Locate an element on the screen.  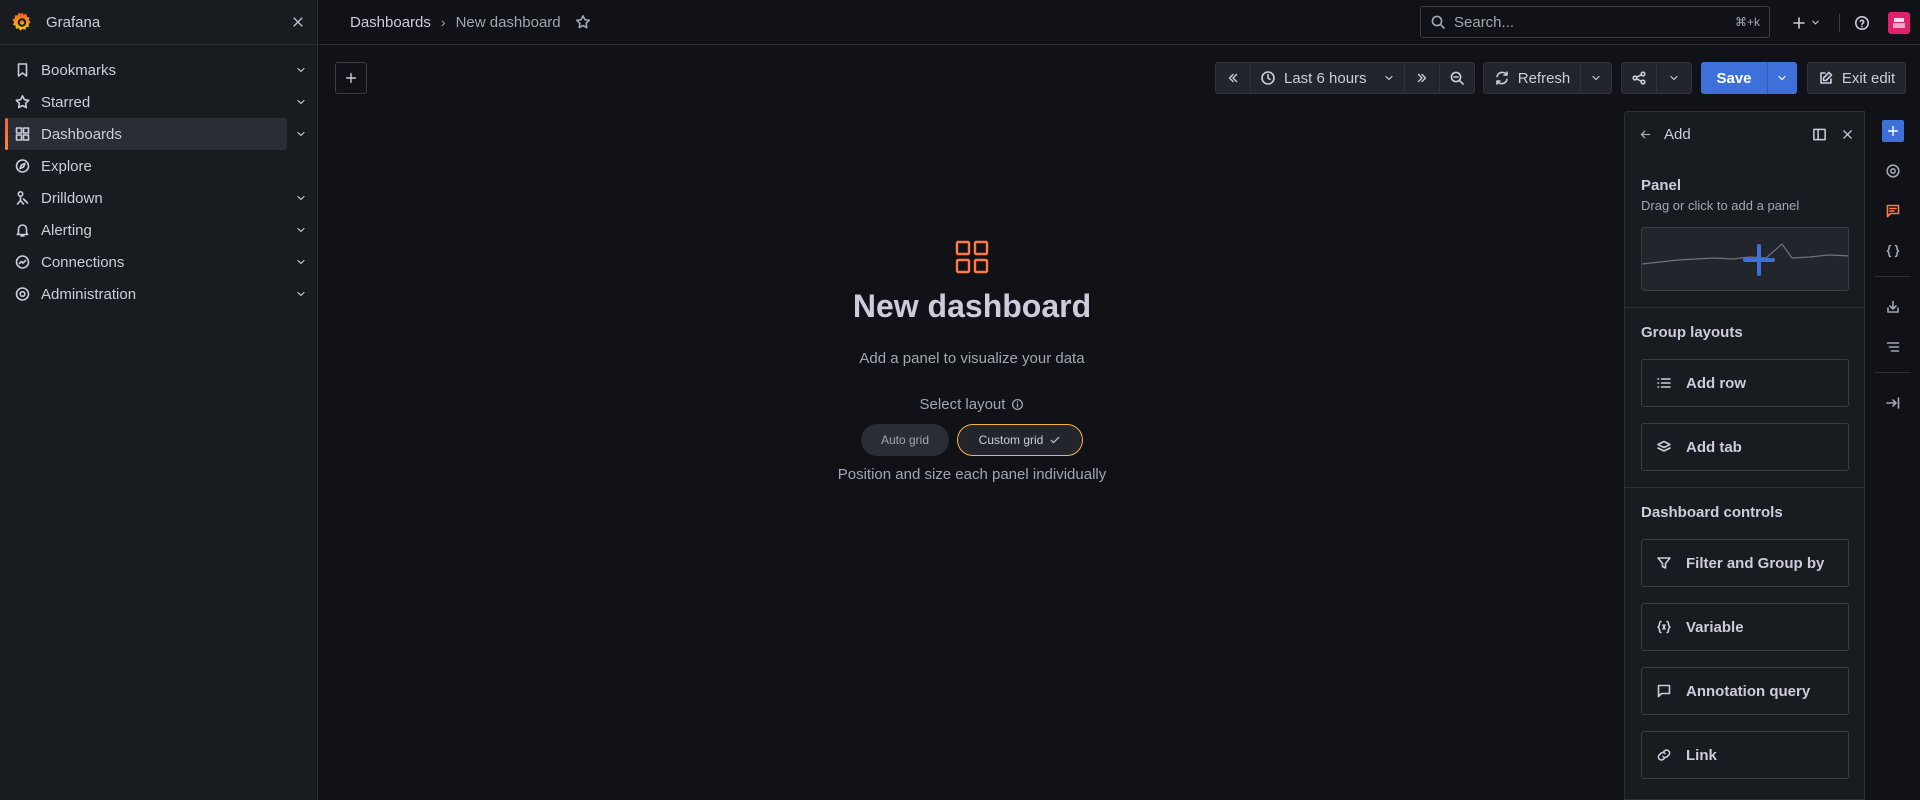
rail-outline-button is located at coordinates (1893, 211).